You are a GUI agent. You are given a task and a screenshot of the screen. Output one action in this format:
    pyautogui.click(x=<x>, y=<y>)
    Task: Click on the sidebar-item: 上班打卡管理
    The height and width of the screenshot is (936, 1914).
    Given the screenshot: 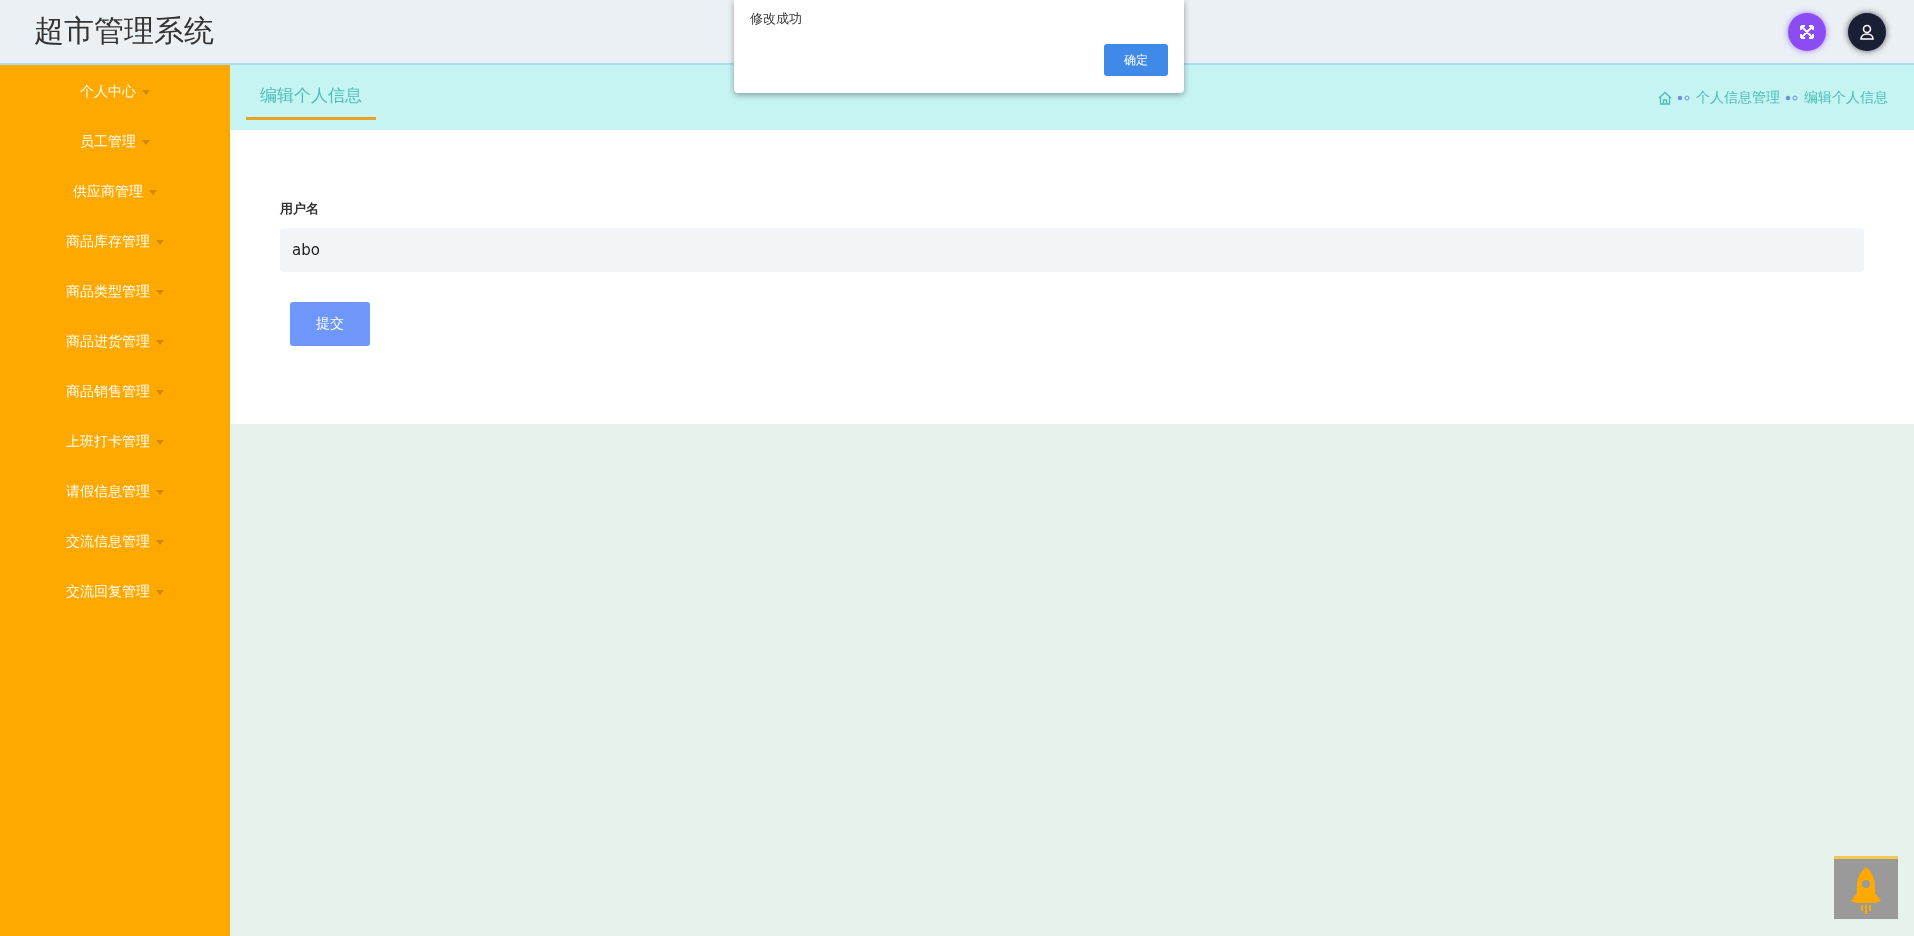 What is the action you would take?
    pyautogui.click(x=115, y=442)
    